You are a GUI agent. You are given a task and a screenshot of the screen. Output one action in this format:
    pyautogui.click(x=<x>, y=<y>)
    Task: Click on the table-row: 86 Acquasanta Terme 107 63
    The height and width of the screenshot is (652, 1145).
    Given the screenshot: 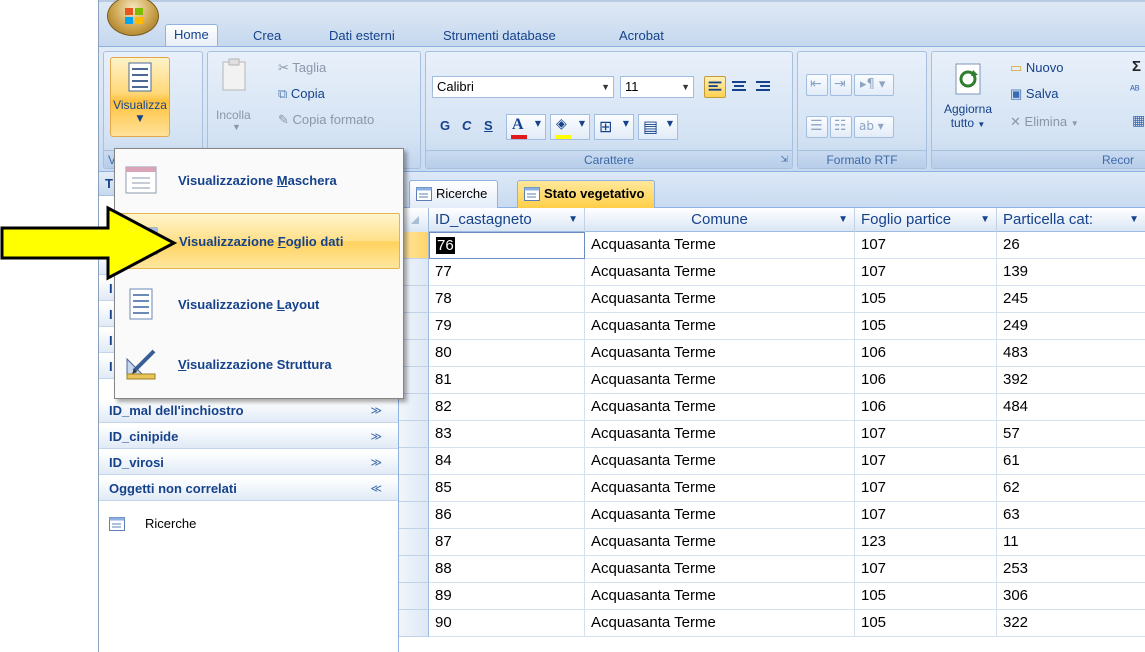 What is the action you would take?
    pyautogui.click(x=772, y=515)
    